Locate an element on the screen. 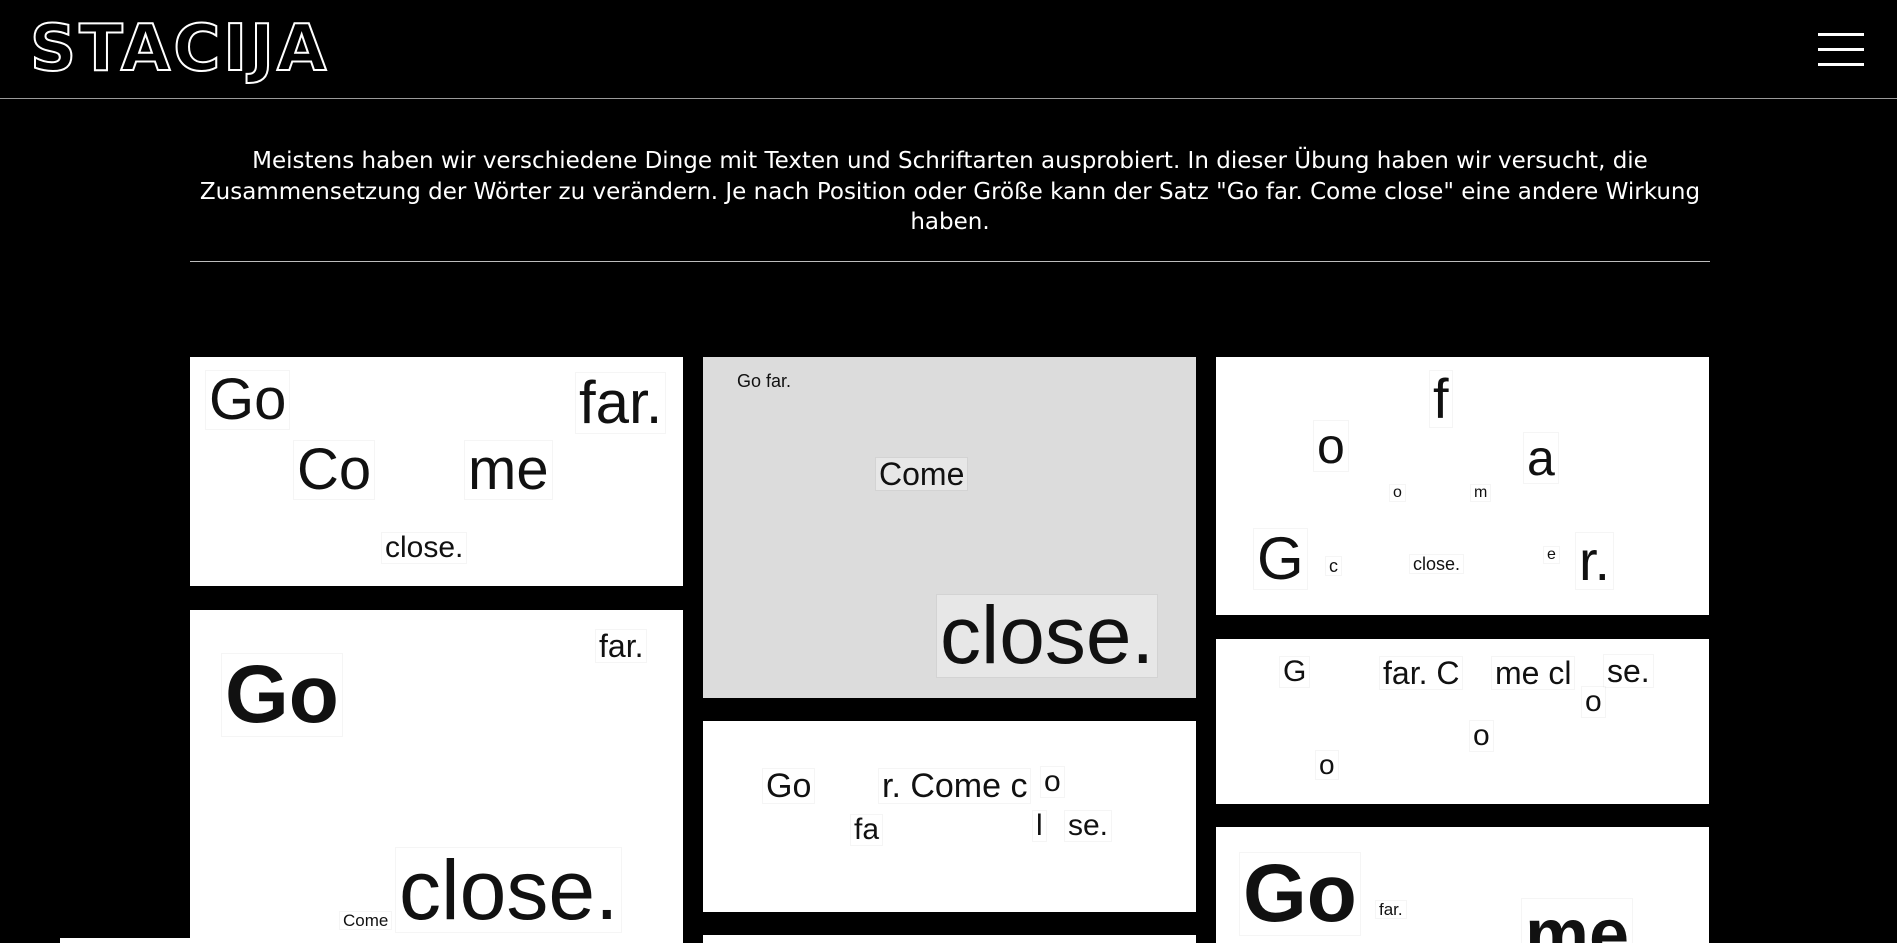 This screenshot has height=943, width=1897. stacija-logo: STACIJA is located at coordinates (179, 49).